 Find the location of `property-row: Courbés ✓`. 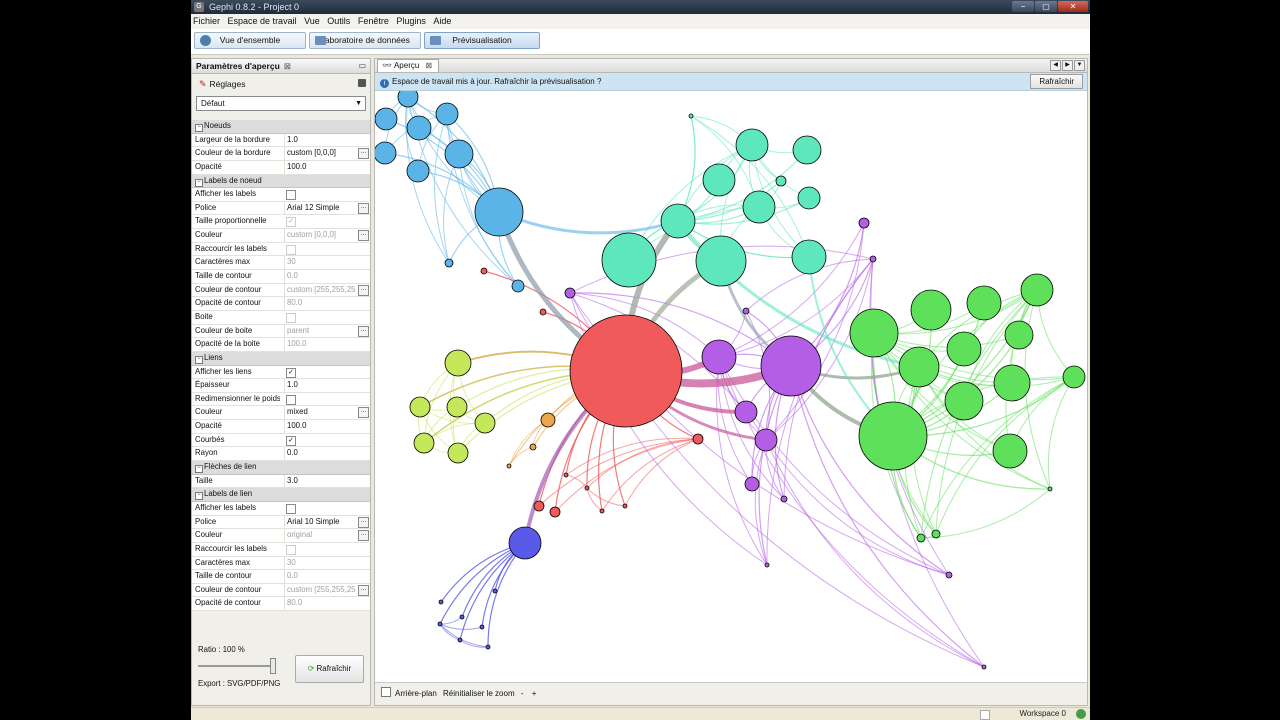

property-row: Courbés ✓ is located at coordinates (281, 440).